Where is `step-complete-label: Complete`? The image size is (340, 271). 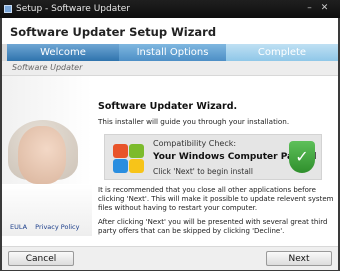
step-complete-label: Complete is located at coordinates (282, 52).